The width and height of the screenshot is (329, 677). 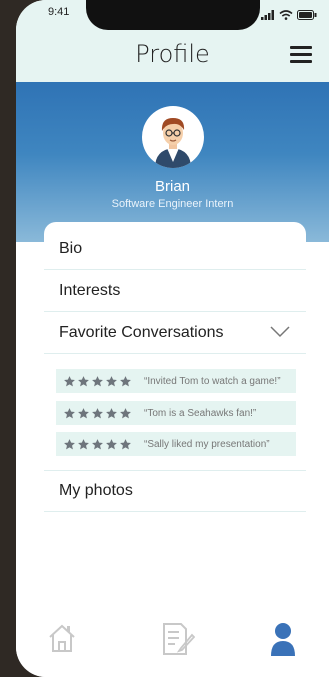 What do you see at coordinates (172, 204) in the screenshot?
I see `profile-role: Software Engineer Intern` at bounding box center [172, 204].